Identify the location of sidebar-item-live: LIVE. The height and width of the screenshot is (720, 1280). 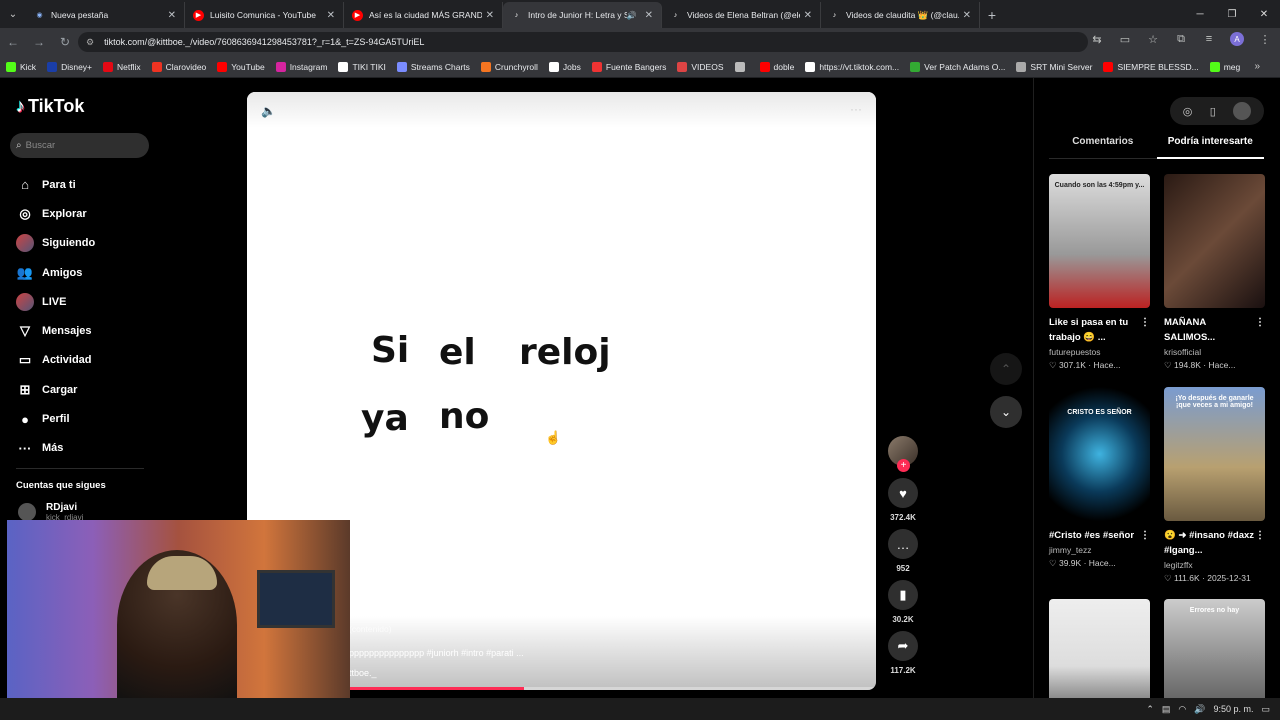
(55, 301).